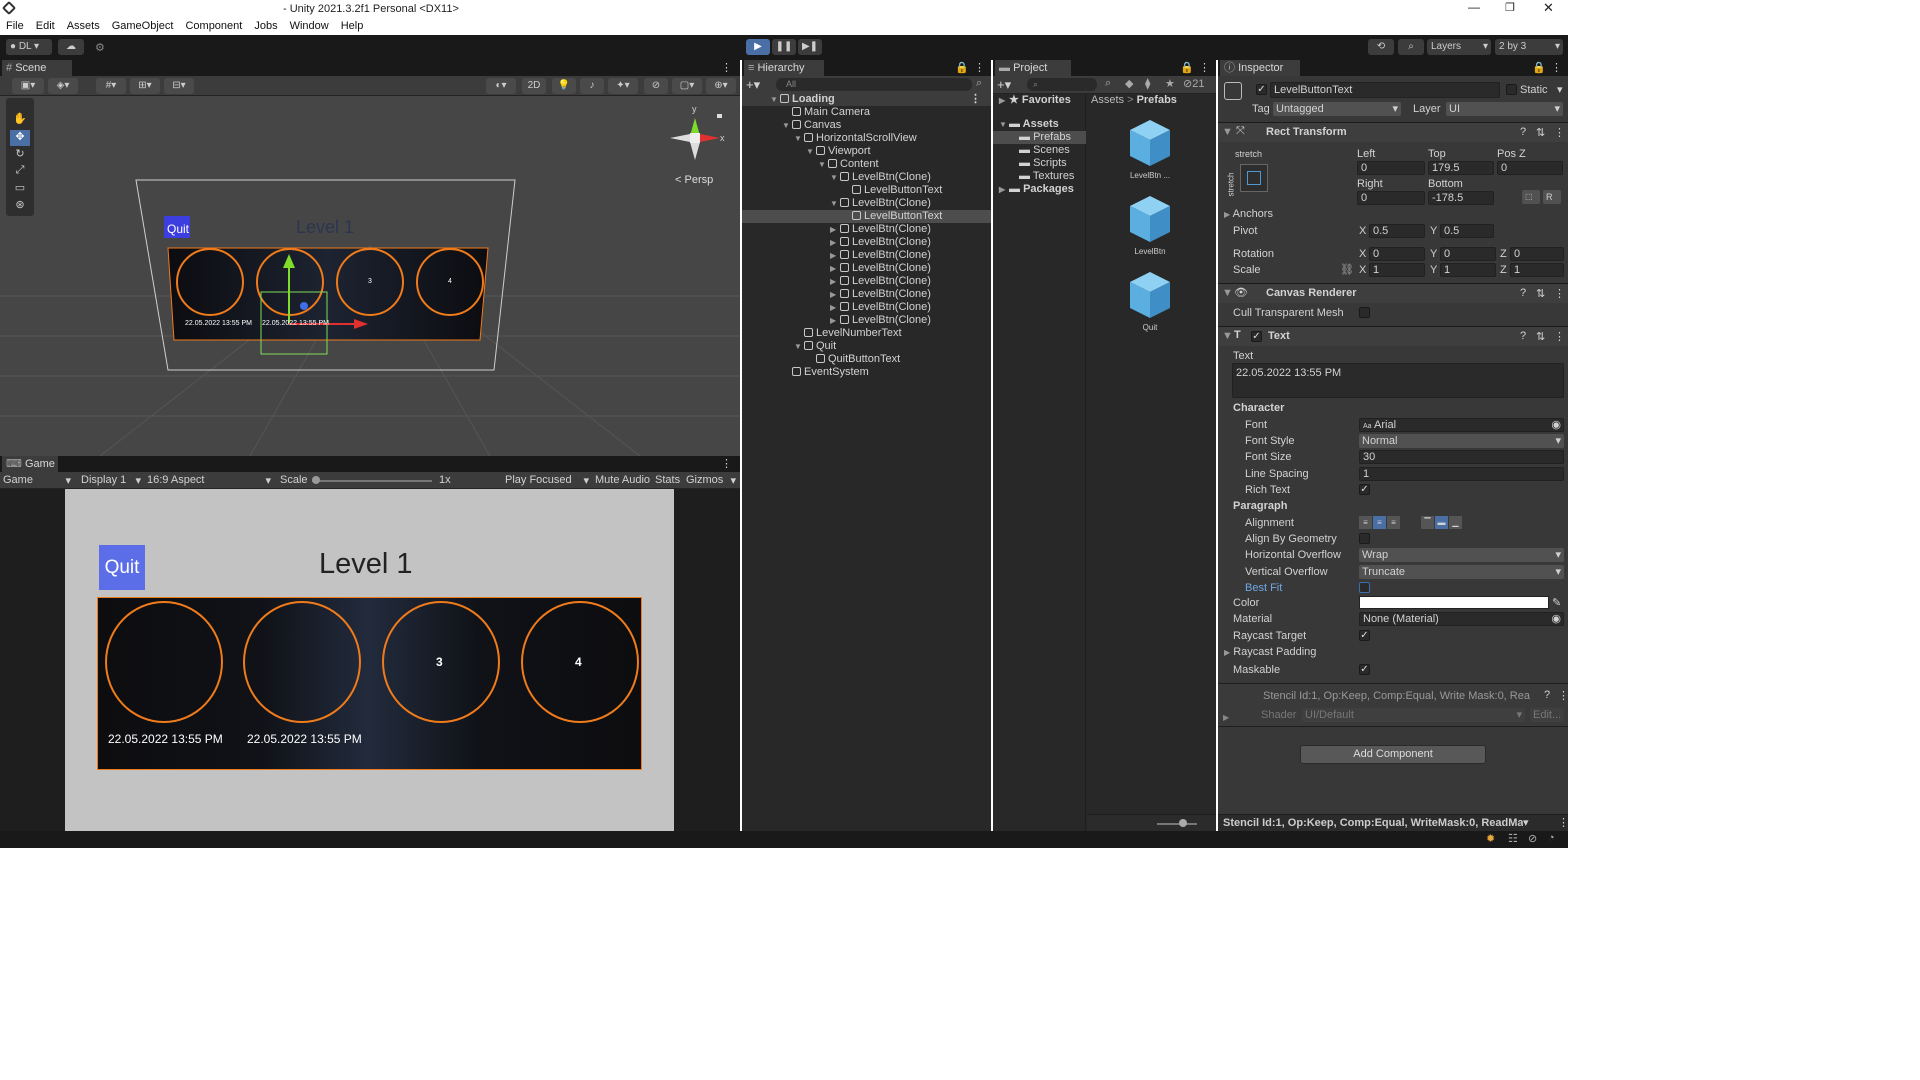 The image size is (1920, 1080). Describe the element at coordinates (83, 26) in the screenshot. I see `menu-assets: Assets` at that location.